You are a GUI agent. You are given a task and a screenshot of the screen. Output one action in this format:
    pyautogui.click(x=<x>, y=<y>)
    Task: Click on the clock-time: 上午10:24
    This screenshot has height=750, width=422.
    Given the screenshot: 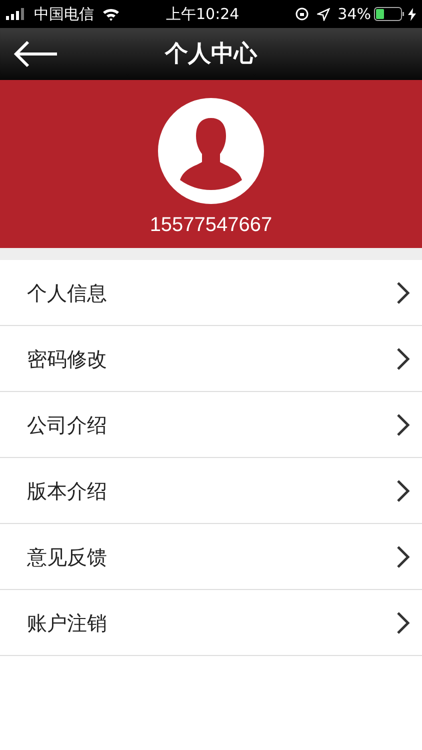 What is the action you would take?
    pyautogui.click(x=203, y=14)
    